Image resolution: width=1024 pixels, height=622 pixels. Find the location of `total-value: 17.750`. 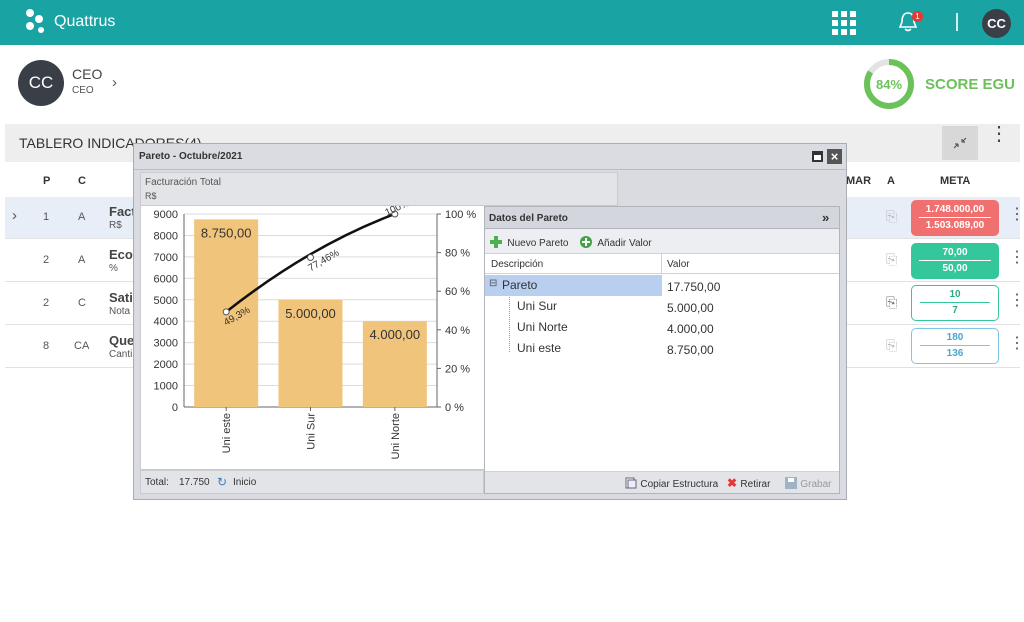

total-value: 17.750 is located at coordinates (194, 482).